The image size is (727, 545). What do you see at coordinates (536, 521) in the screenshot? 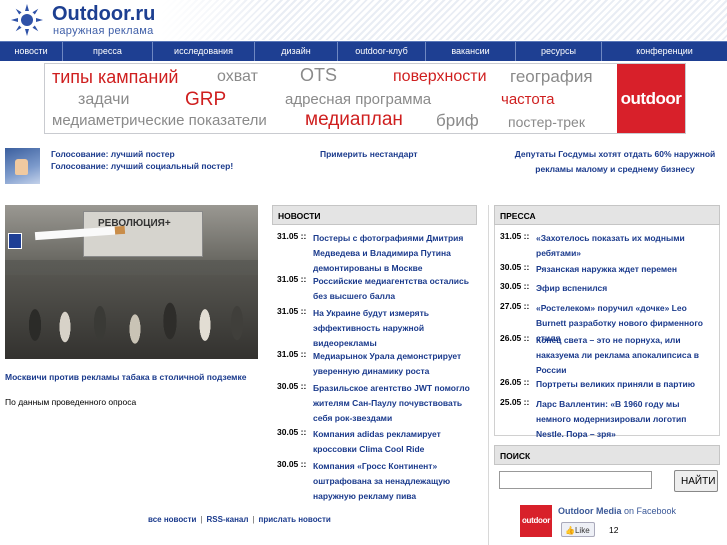
I see `outdoor-media-logo: outdoor` at bounding box center [536, 521].